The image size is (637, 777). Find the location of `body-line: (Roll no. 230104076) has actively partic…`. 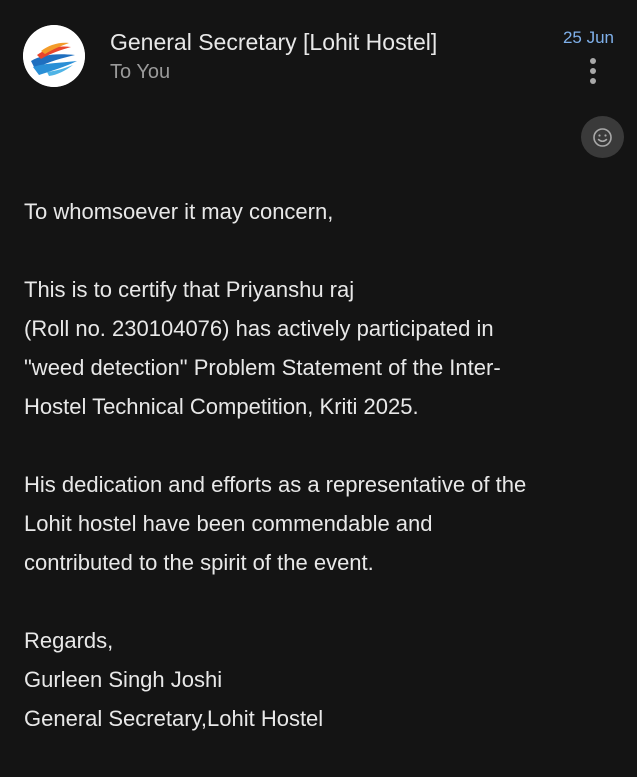

body-line: (Roll no. 230104076) has actively partic… is located at coordinates (259, 328).